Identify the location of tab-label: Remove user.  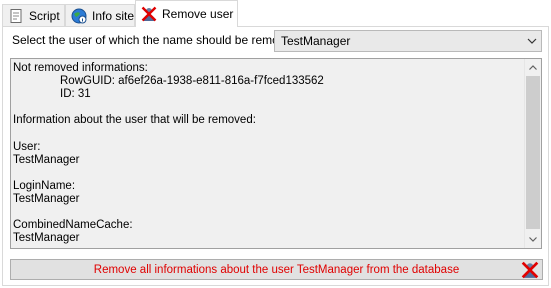
(198, 14).